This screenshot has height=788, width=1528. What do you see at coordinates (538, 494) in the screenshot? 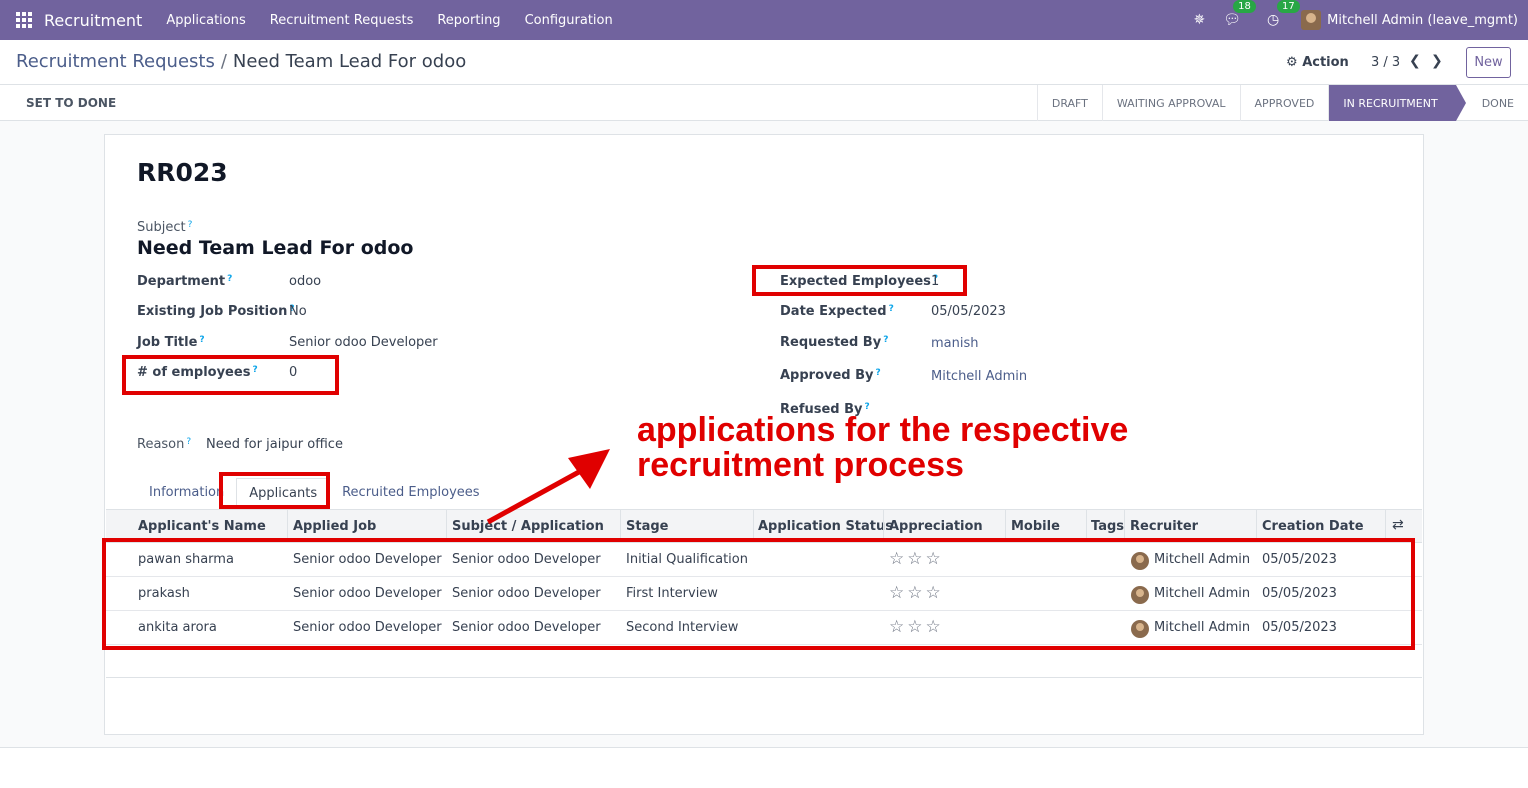
I see `arrow-shaft` at bounding box center [538, 494].